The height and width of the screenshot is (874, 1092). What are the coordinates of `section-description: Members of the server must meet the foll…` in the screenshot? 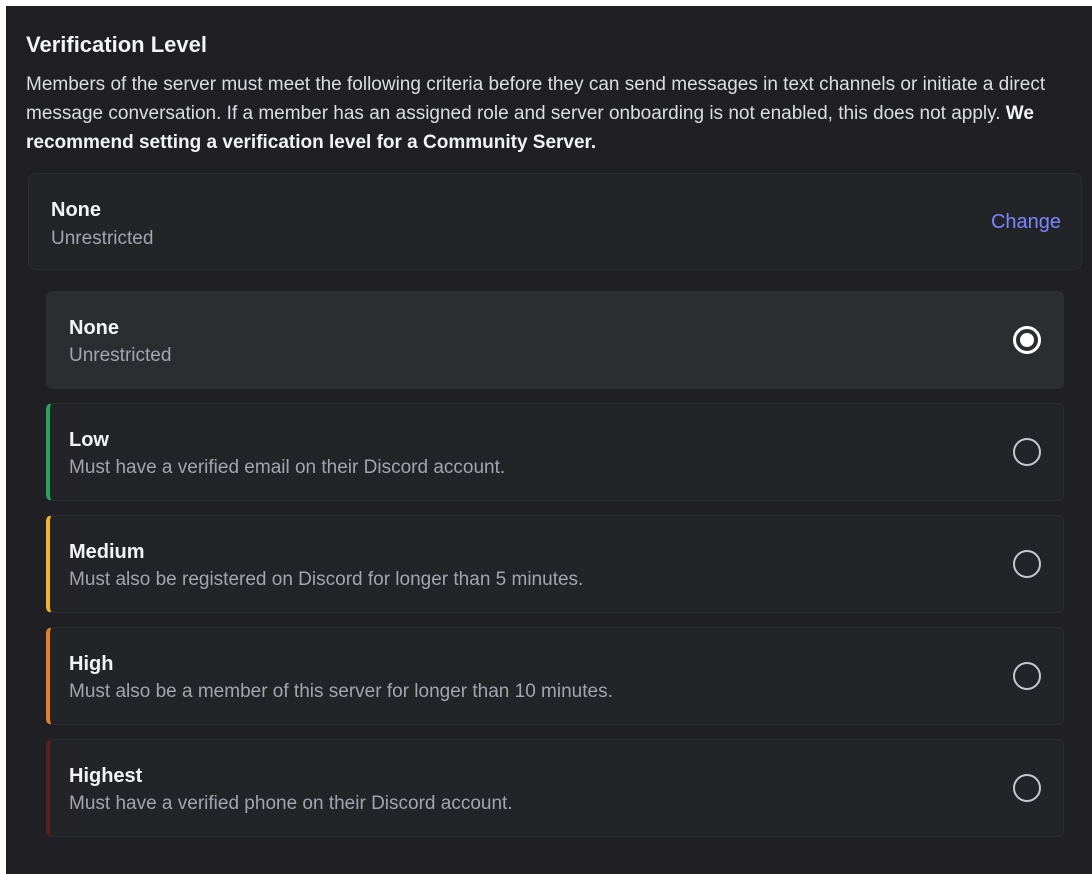 It's located at (551, 113).